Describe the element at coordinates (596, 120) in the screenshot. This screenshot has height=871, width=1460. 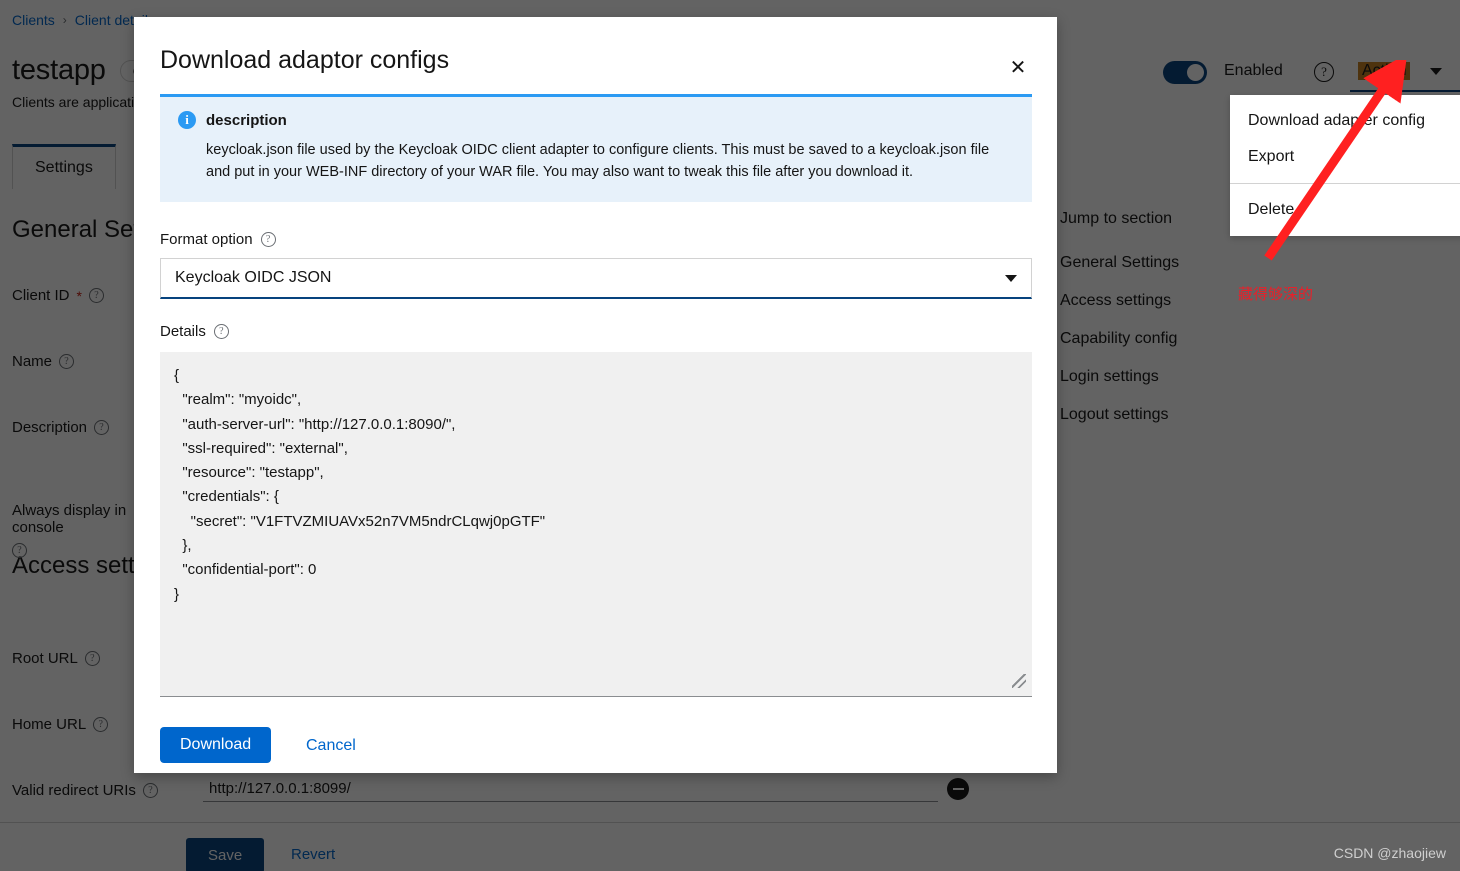
I see `alert-header: i description` at that location.